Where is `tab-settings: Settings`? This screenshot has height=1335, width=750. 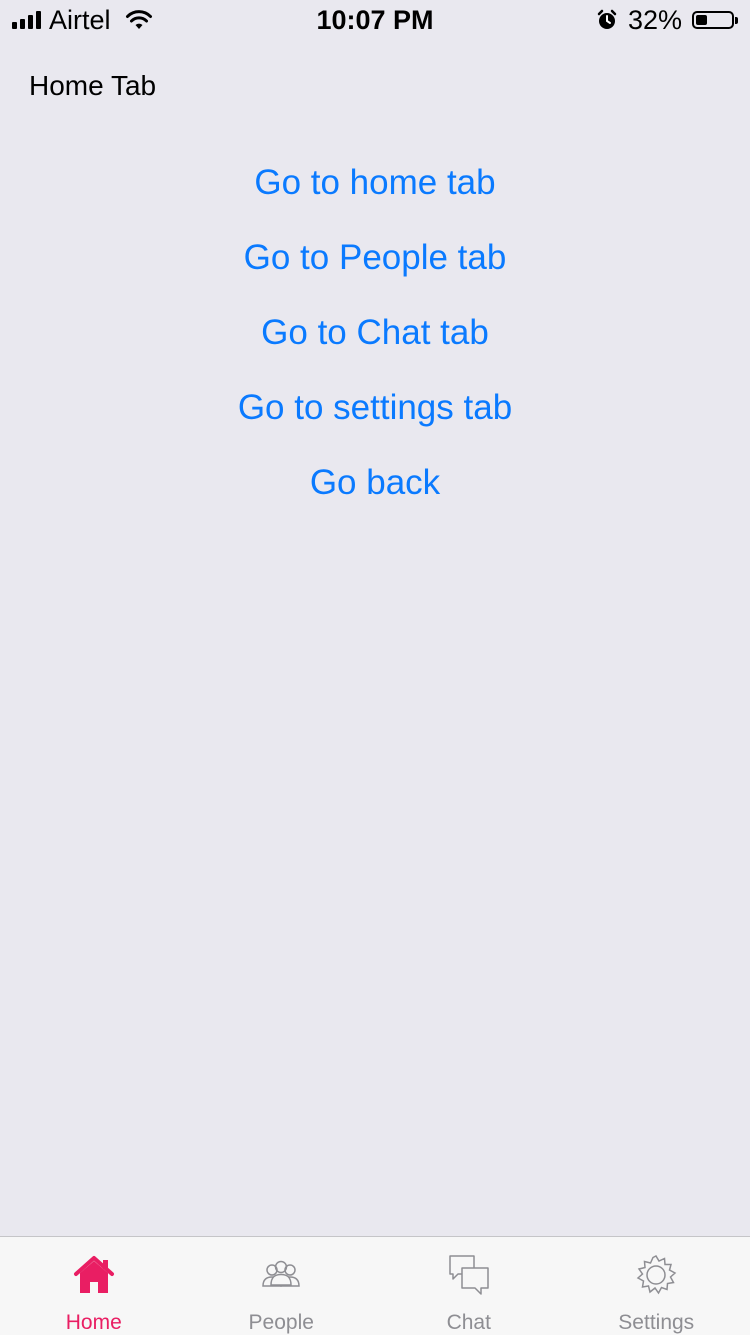 tab-settings: Settings is located at coordinates (656, 1286).